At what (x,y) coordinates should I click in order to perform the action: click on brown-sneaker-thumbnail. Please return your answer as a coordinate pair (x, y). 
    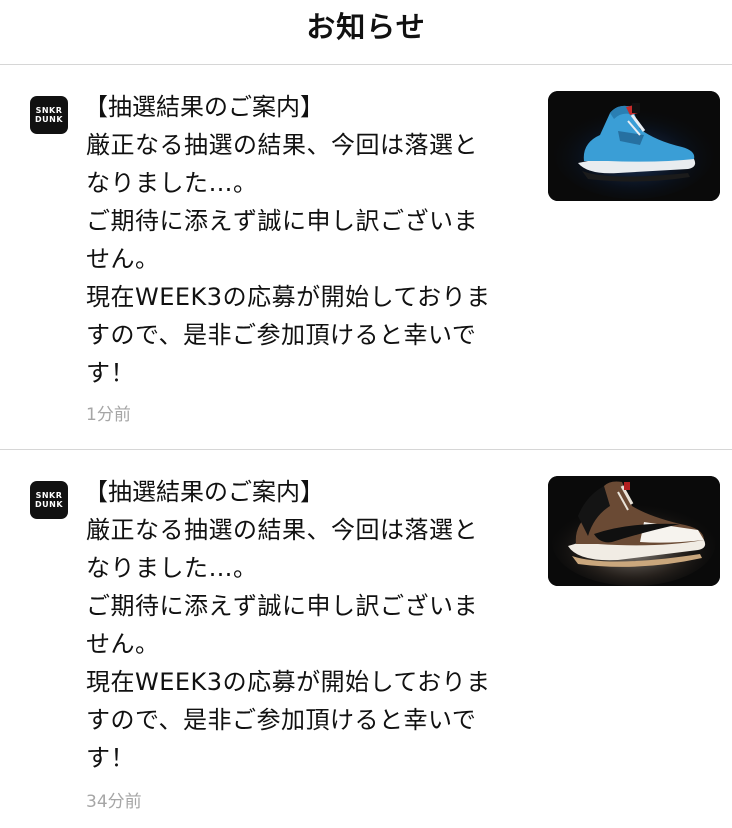
    Looking at the image, I should click on (634, 531).